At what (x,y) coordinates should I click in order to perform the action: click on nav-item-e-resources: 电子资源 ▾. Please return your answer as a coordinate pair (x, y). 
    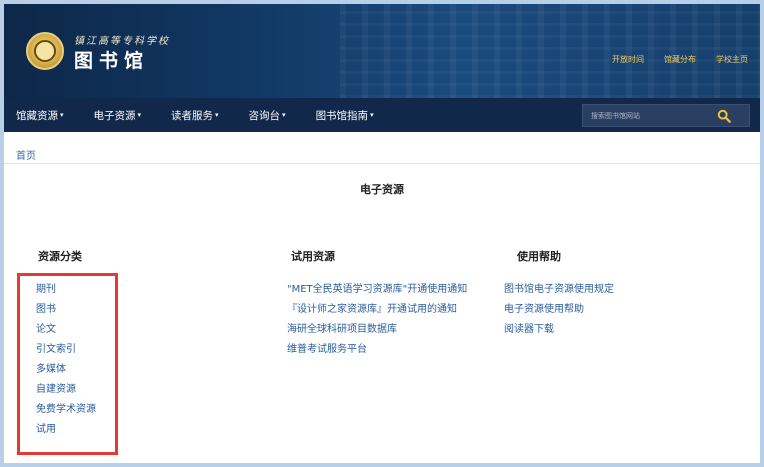
    Looking at the image, I should click on (118, 115).